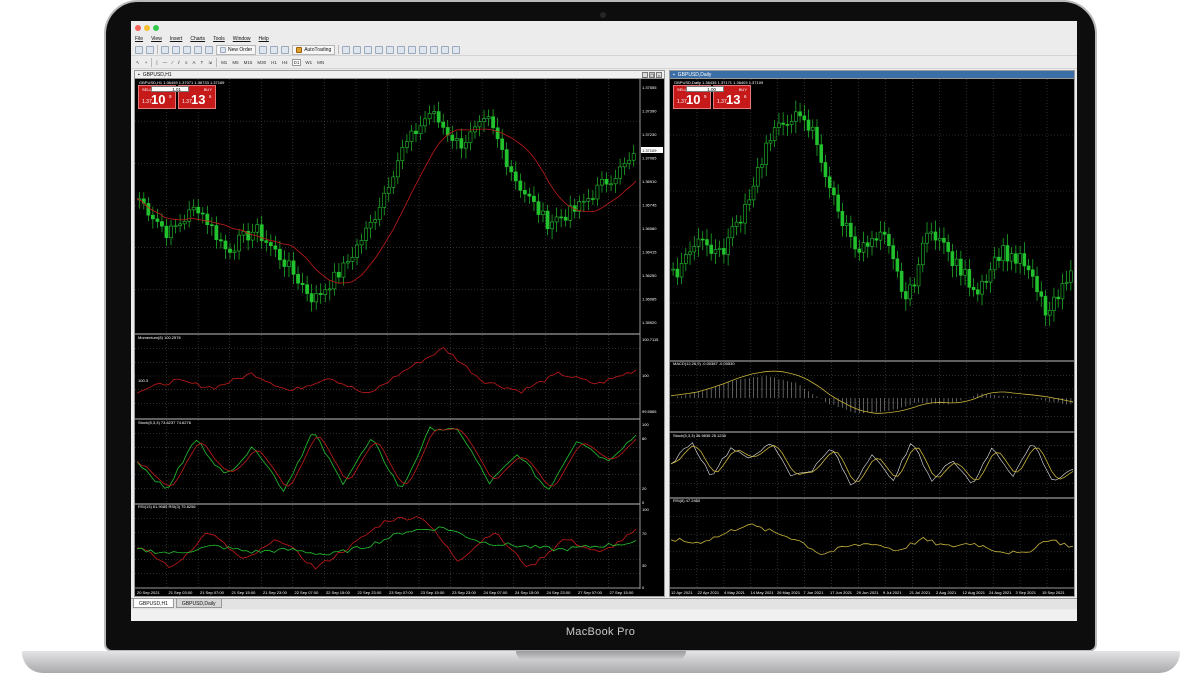 The image size is (1201, 688). I want to click on timeframe-h1: H1, so click(274, 62).